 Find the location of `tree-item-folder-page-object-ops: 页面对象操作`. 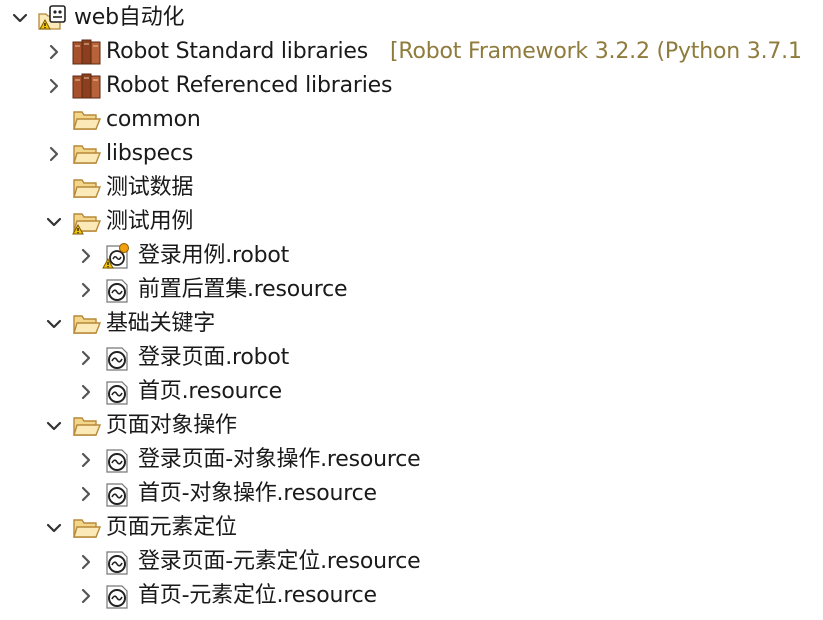

tree-item-folder-page-object-ops: 页面对象操作 is located at coordinates (411, 426).